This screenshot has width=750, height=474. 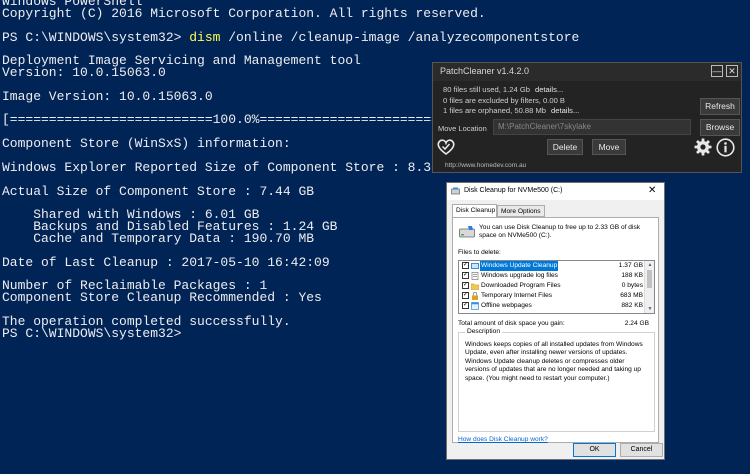 What do you see at coordinates (495, 110) in the screenshot?
I see `orphaned-files-text: 1 files are orphaned, 50.88 Mb` at bounding box center [495, 110].